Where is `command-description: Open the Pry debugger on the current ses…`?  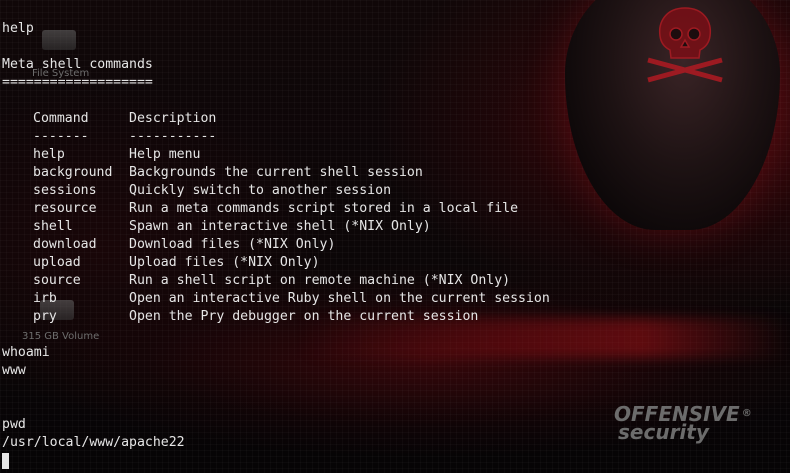 command-description: Open the Pry debugger on the current ses… is located at coordinates (304, 316).